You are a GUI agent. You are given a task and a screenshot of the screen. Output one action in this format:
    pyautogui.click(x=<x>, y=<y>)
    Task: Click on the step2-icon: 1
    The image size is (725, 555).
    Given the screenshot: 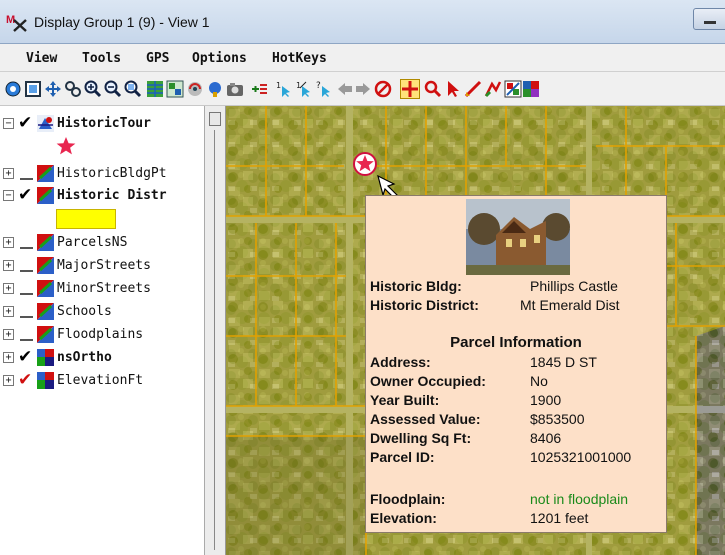 What is the action you would take?
    pyautogui.click(x=305, y=89)
    